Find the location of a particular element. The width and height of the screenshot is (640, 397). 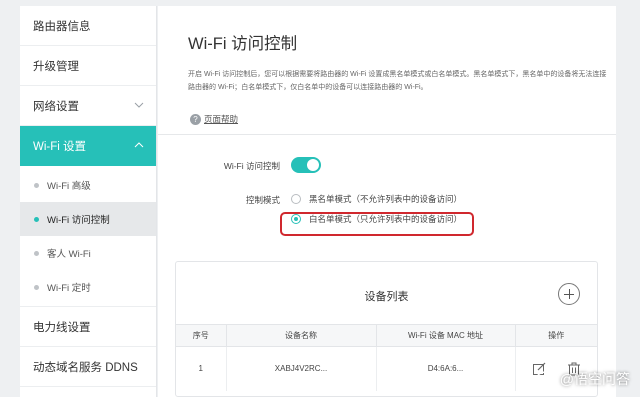

sidebar-item-network: 网络设置 is located at coordinates (88, 106).